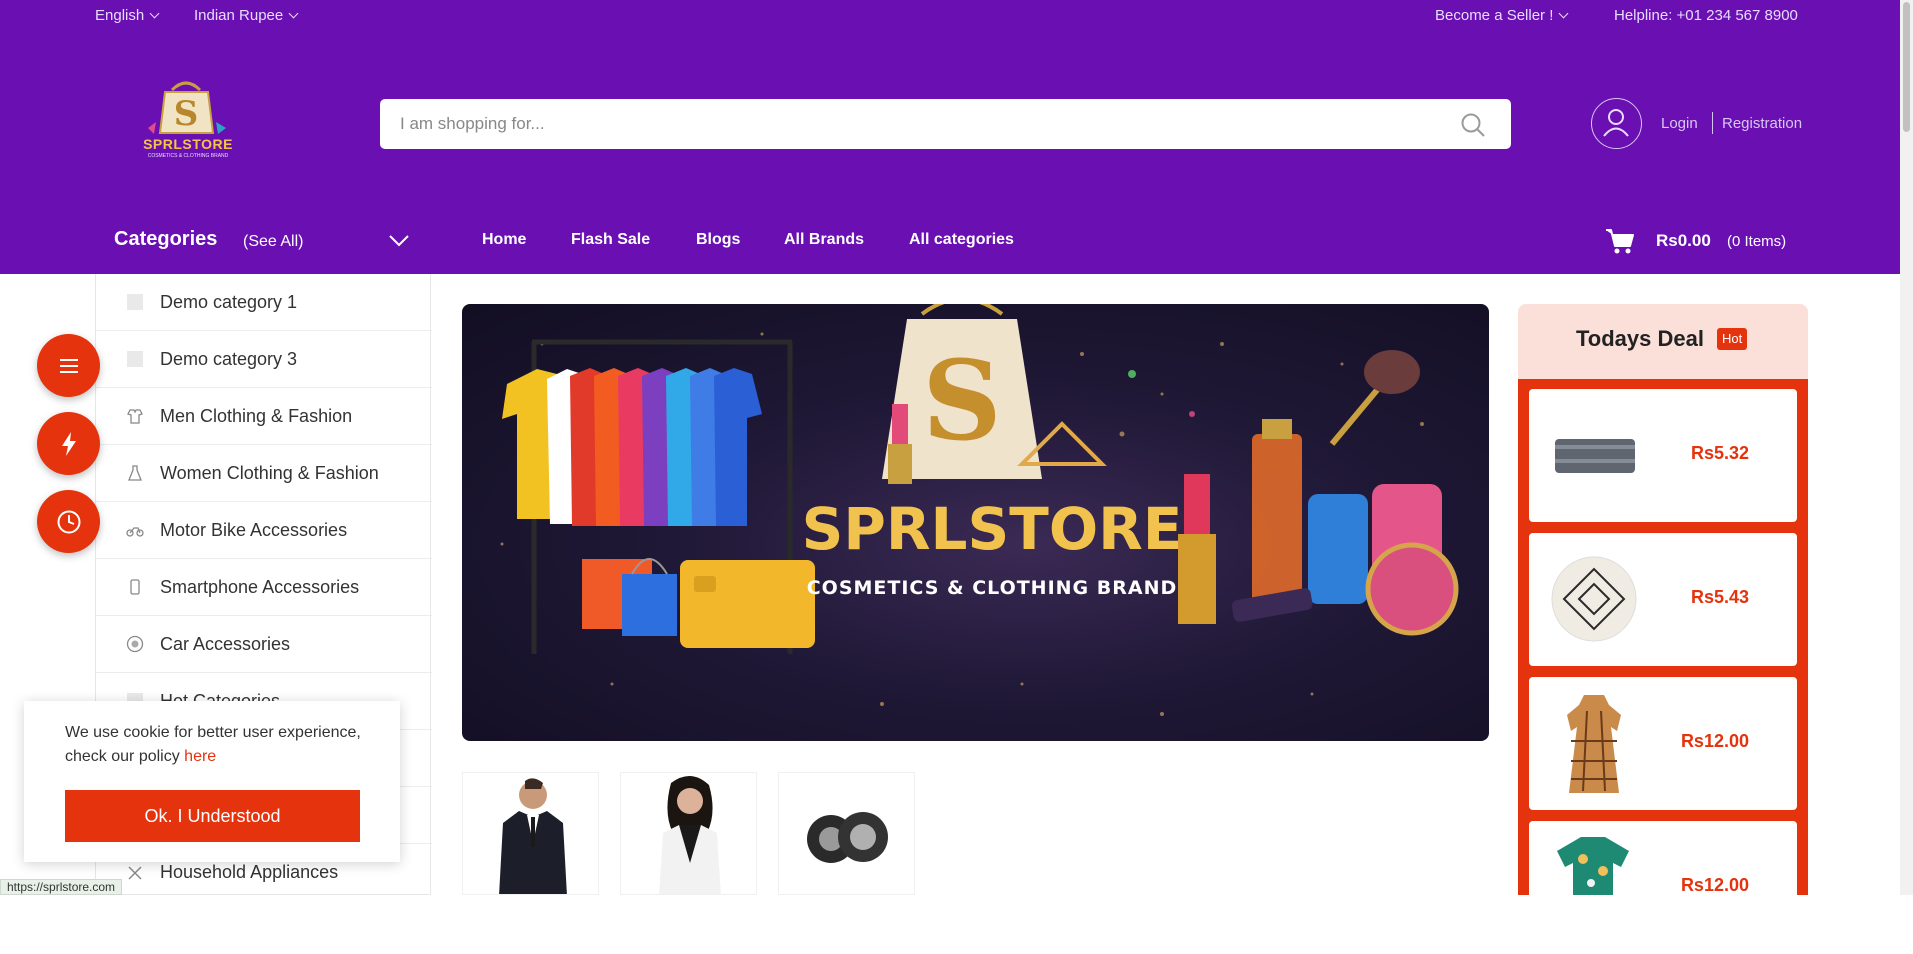 The height and width of the screenshot is (954, 1913). Describe the element at coordinates (135, 416) in the screenshot. I see `men-clothing-icon` at that location.